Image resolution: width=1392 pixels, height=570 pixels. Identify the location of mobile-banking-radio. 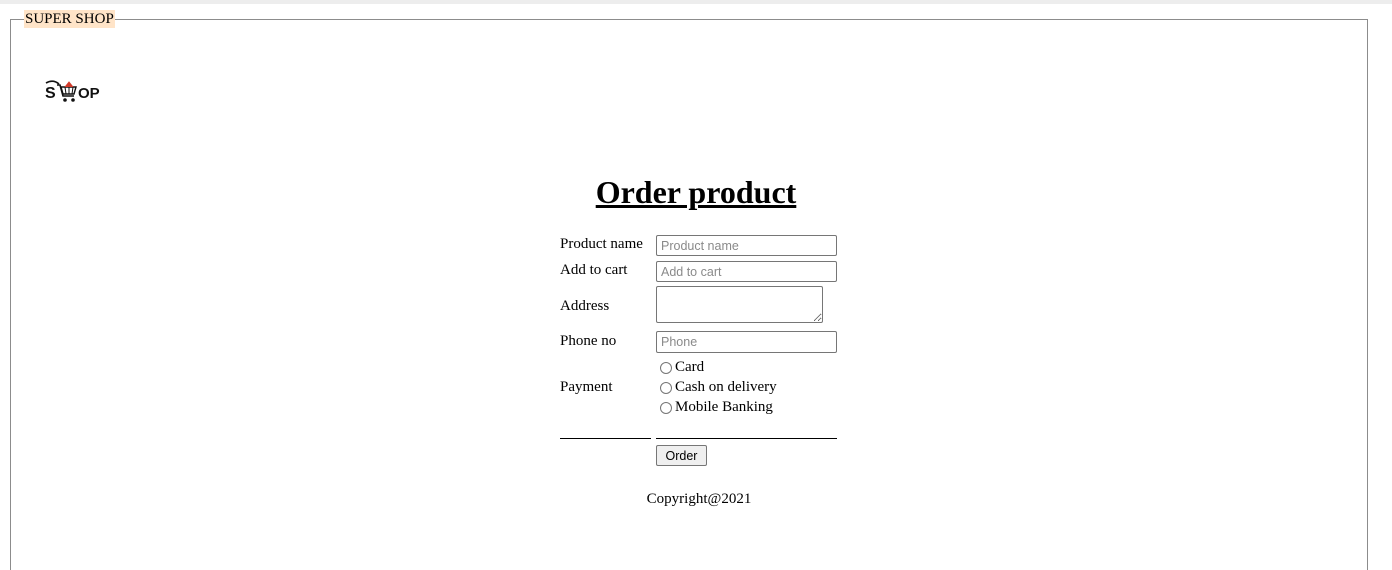
(666, 407).